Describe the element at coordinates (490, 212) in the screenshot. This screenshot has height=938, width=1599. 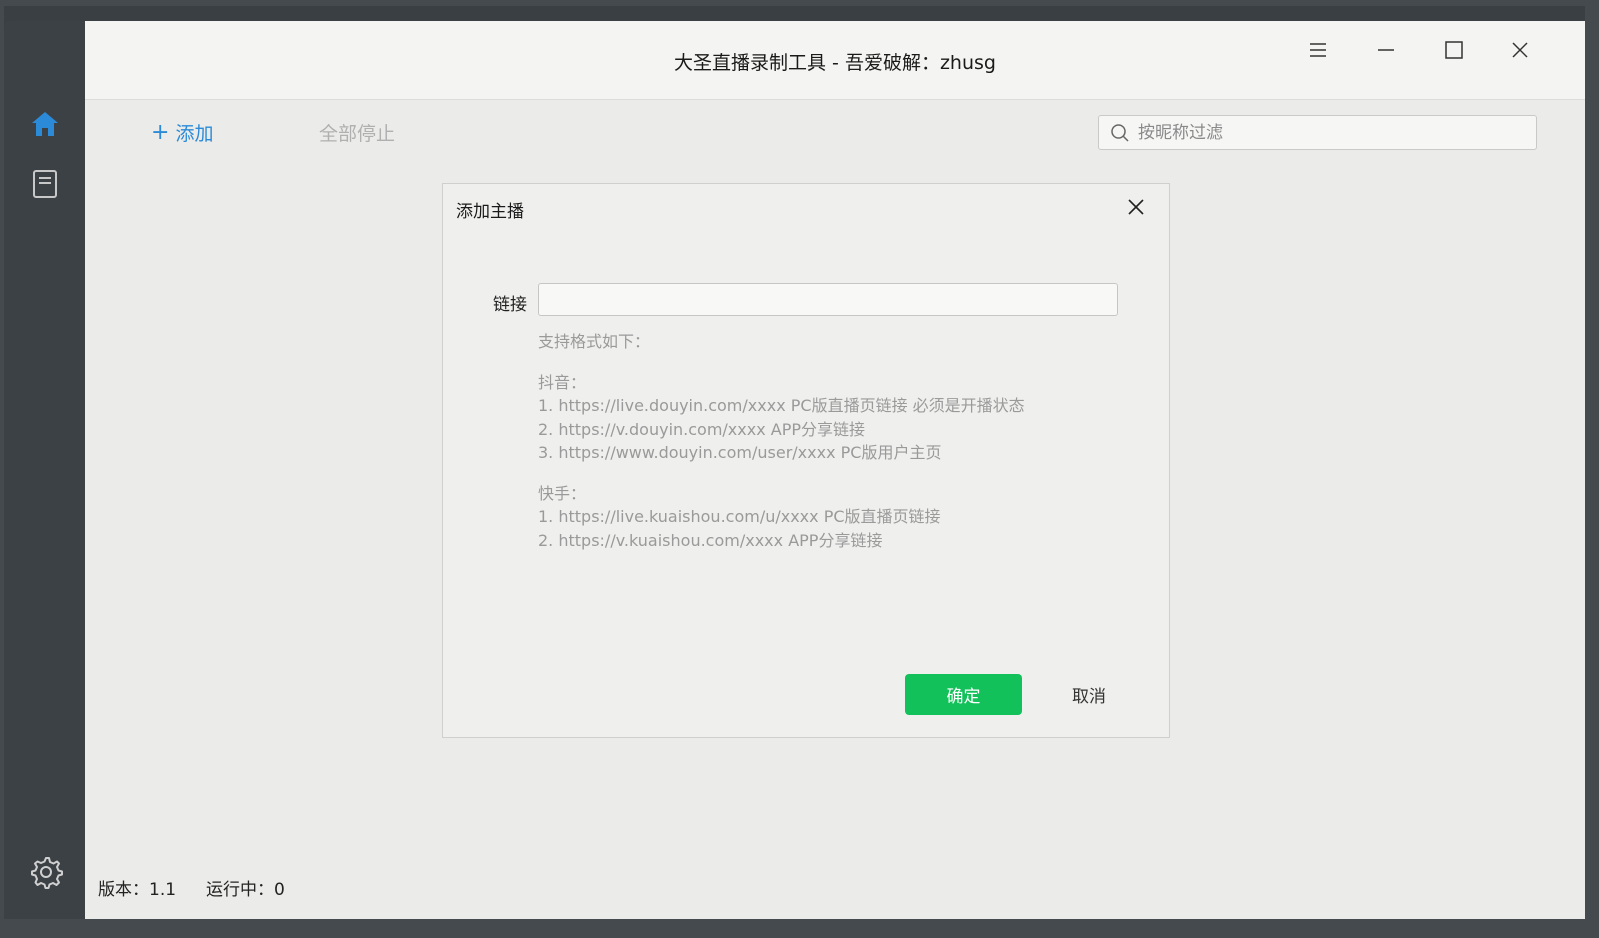
I see `dialog-title: 添加主播` at that location.